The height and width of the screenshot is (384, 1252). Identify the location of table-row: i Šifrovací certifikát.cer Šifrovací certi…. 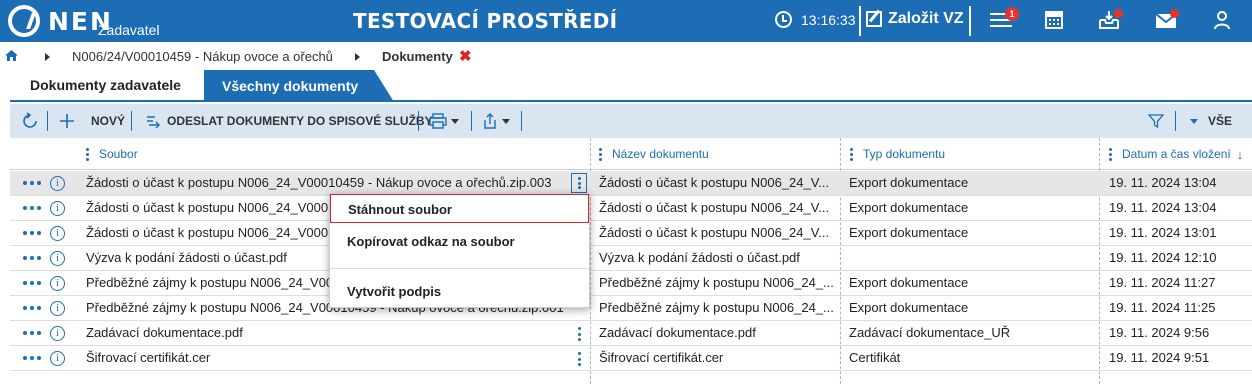
(631, 358).